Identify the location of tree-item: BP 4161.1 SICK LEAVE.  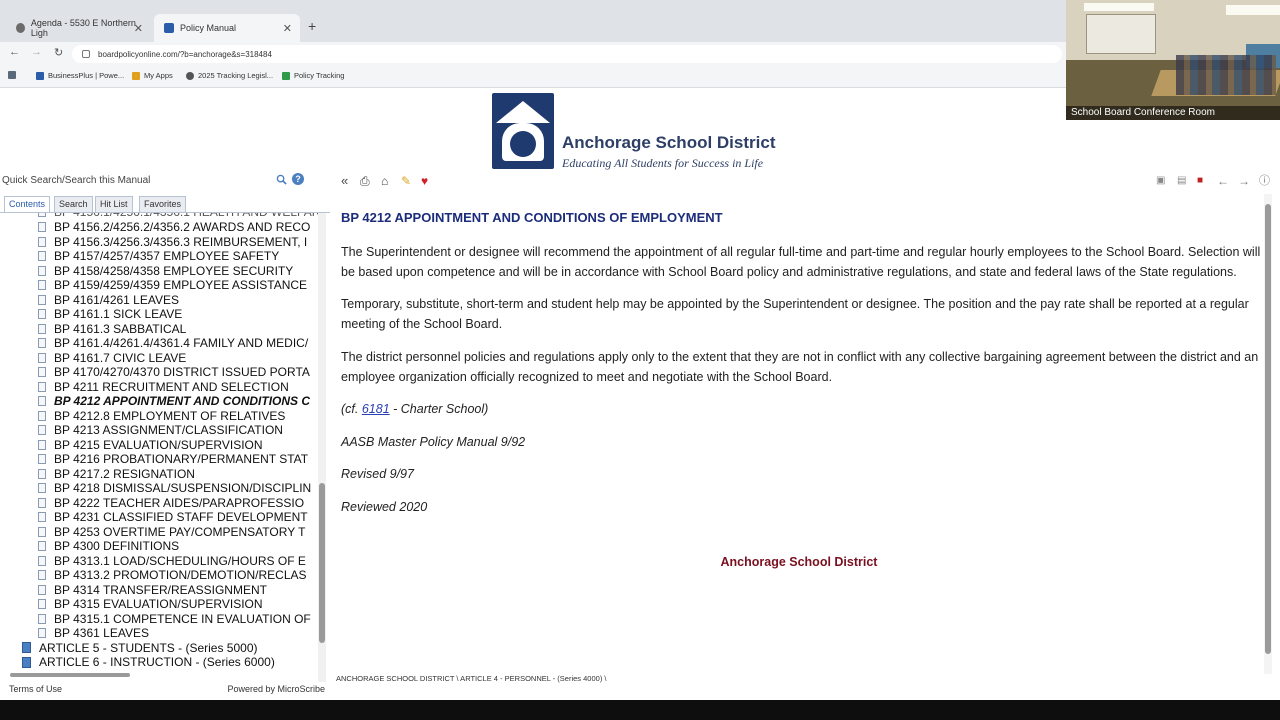
(179, 314).